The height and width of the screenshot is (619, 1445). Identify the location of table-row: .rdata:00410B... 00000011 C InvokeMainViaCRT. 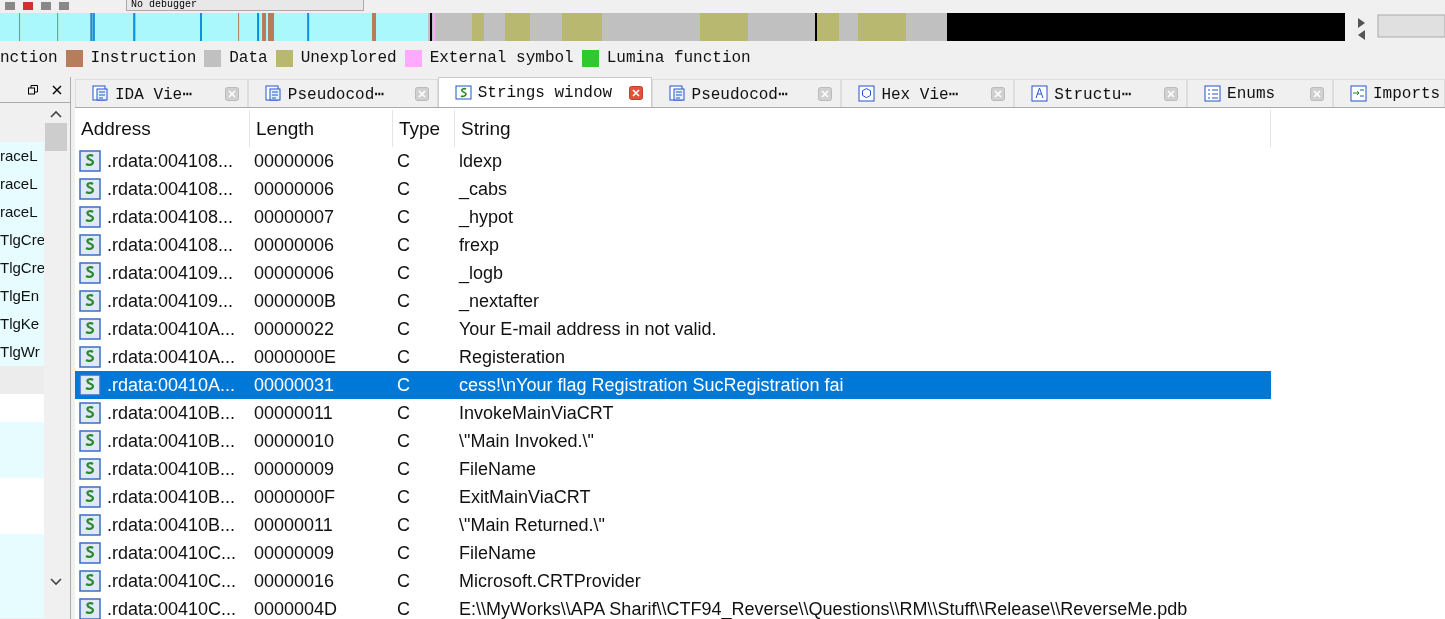
(673, 413).